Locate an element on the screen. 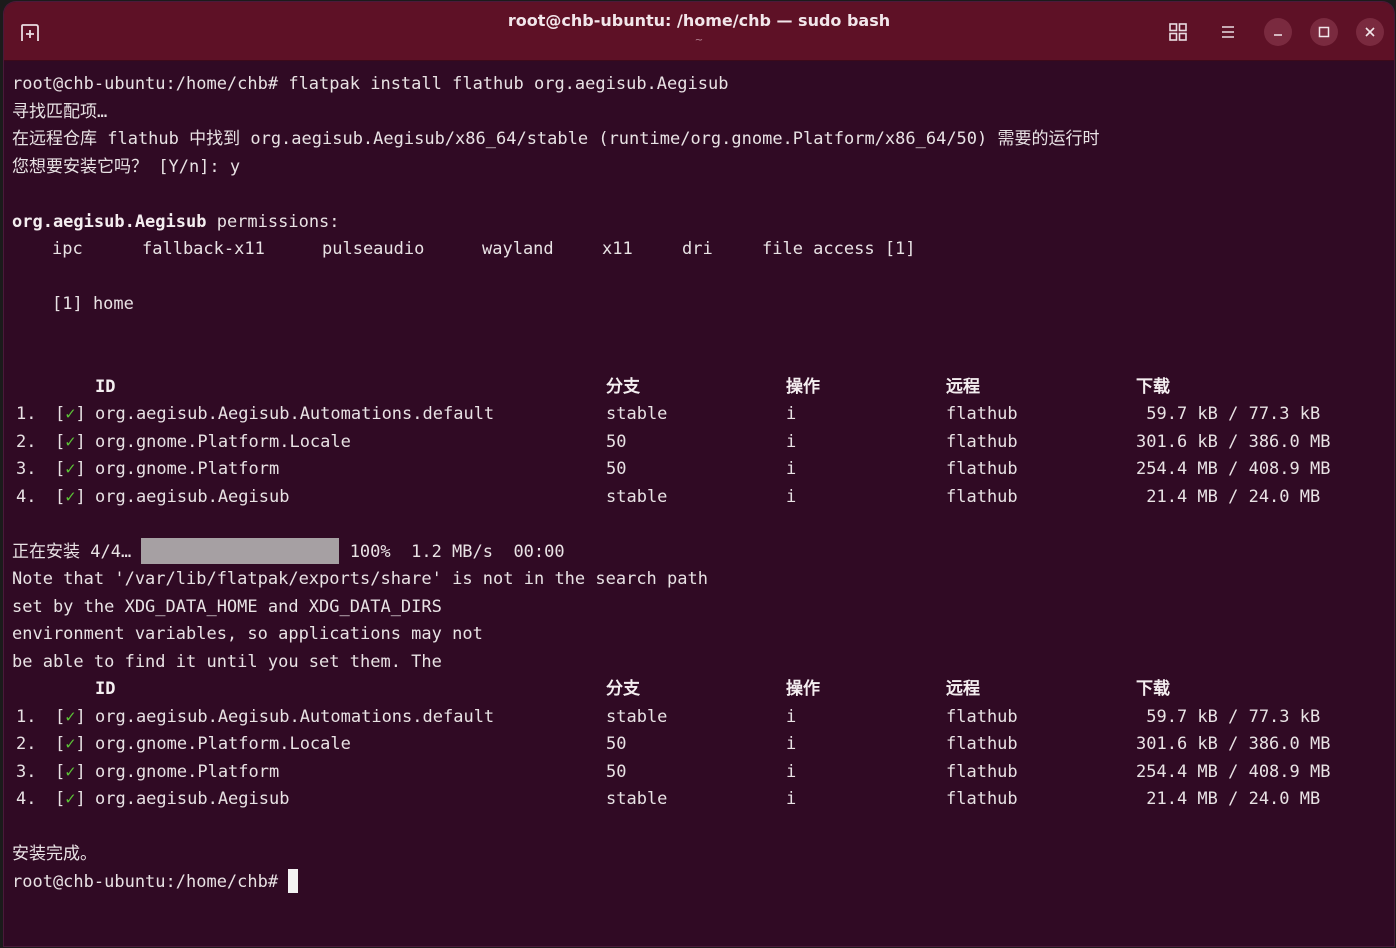 The height and width of the screenshot is (948, 1396). grid-icon is located at coordinates (1178, 32).